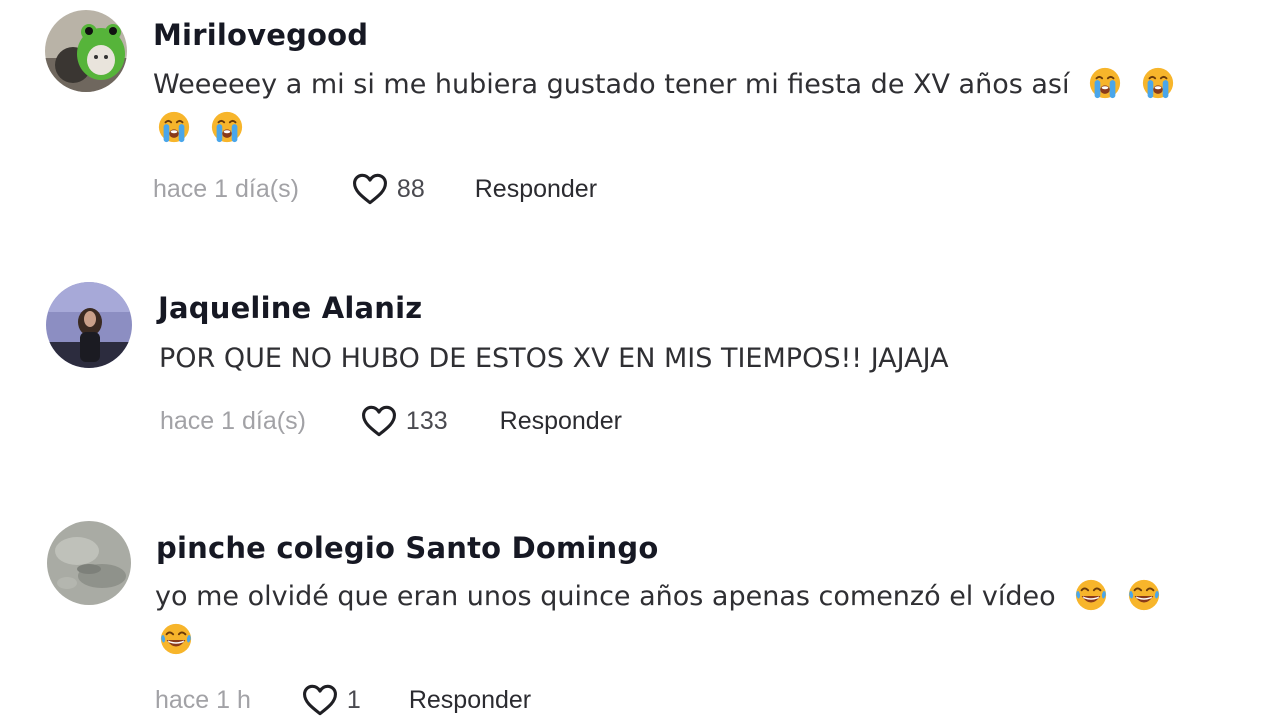 This screenshot has height=720, width=1280. I want to click on comment-username: Mirilovegood, so click(260, 35).